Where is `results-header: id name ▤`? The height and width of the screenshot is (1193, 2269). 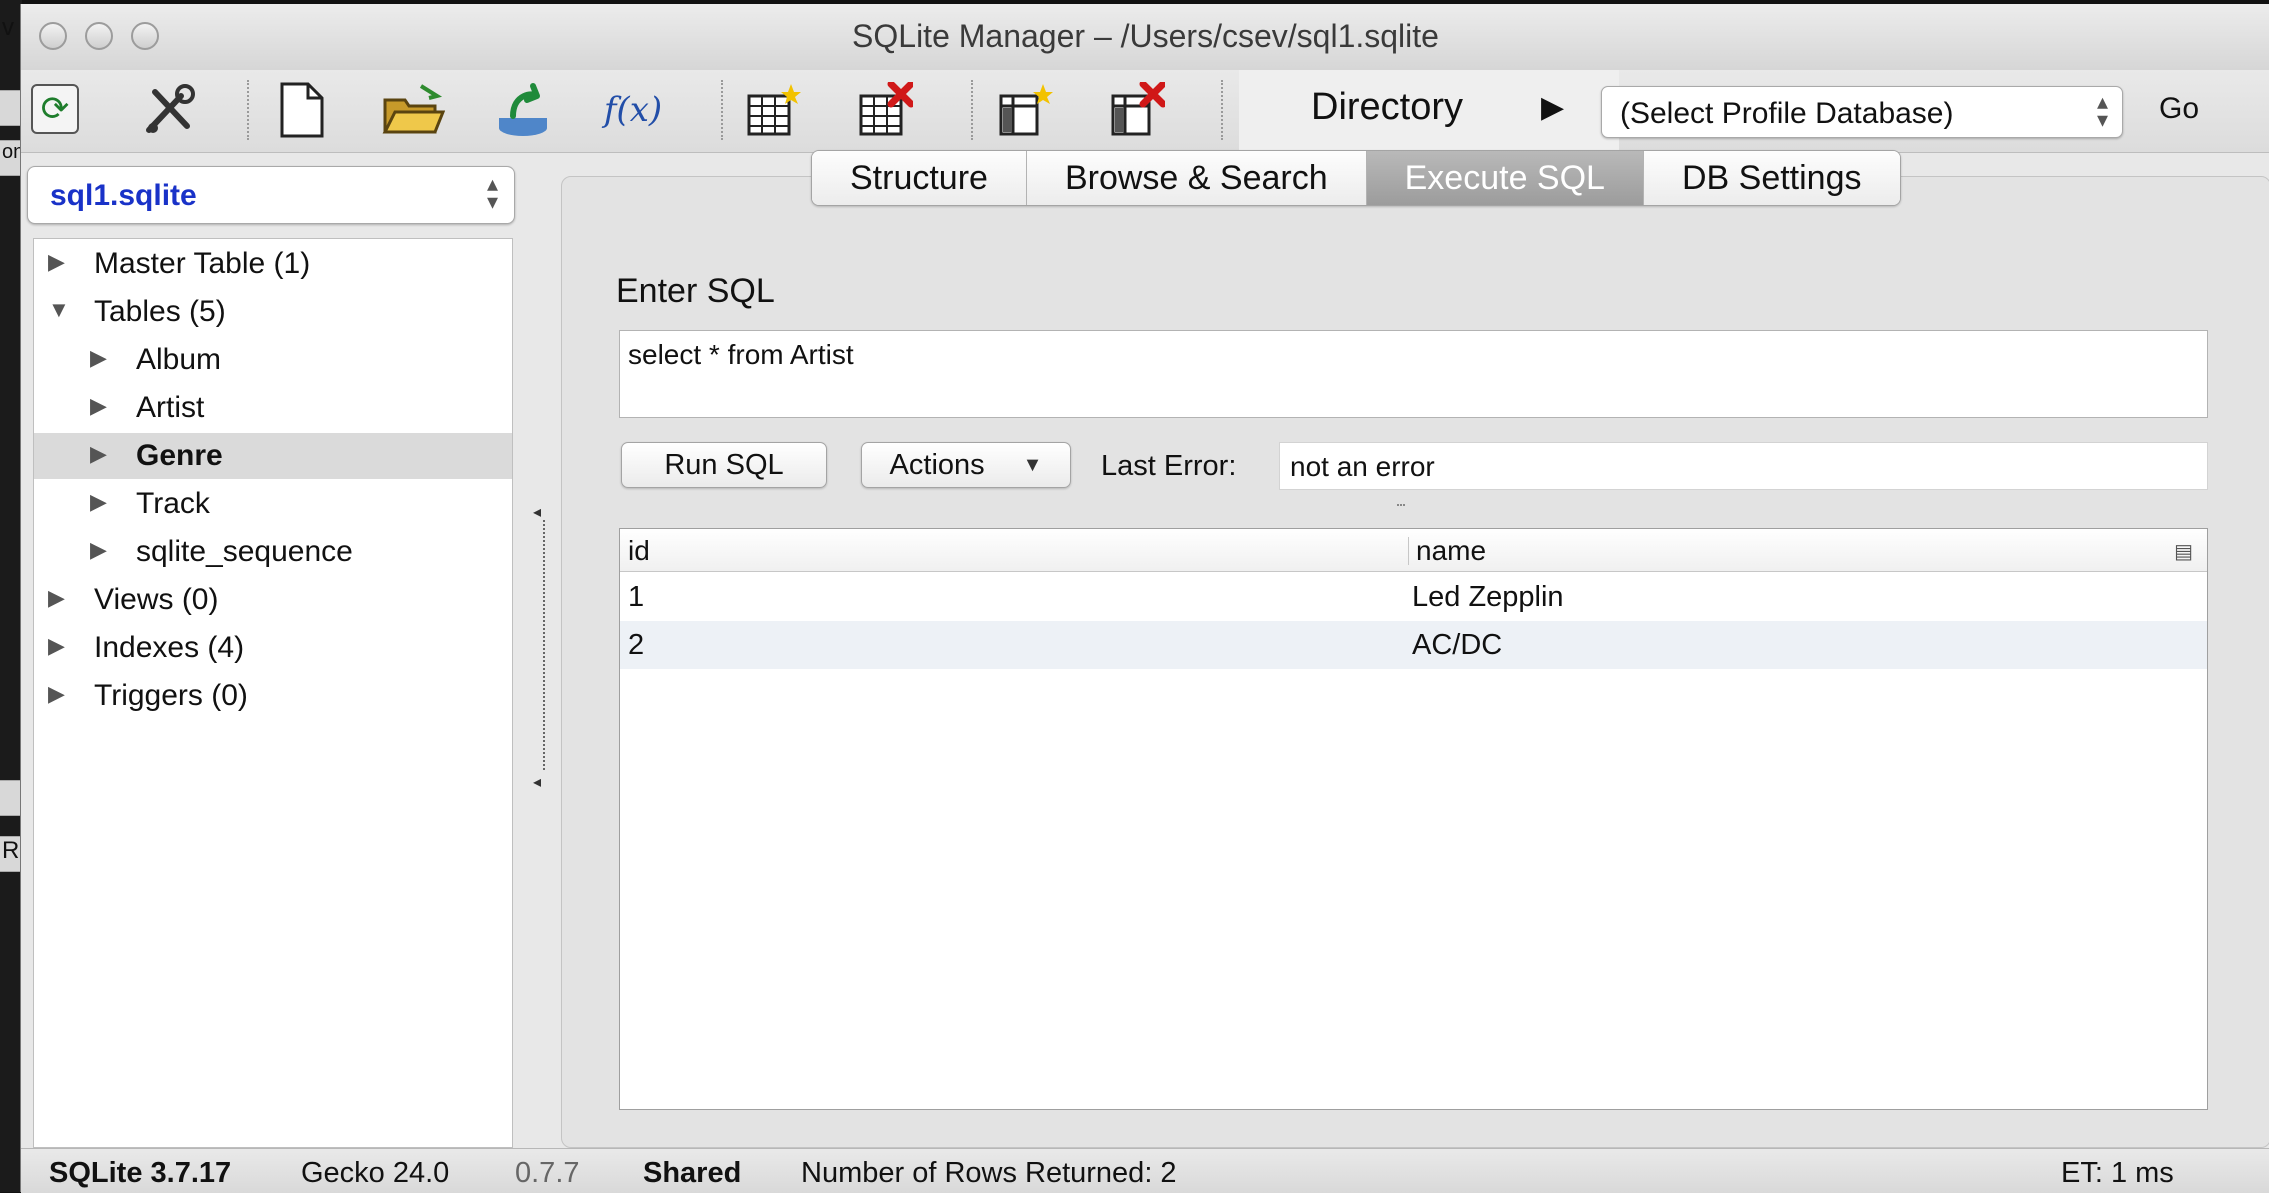
results-header: id name ▤ is located at coordinates (1413, 550).